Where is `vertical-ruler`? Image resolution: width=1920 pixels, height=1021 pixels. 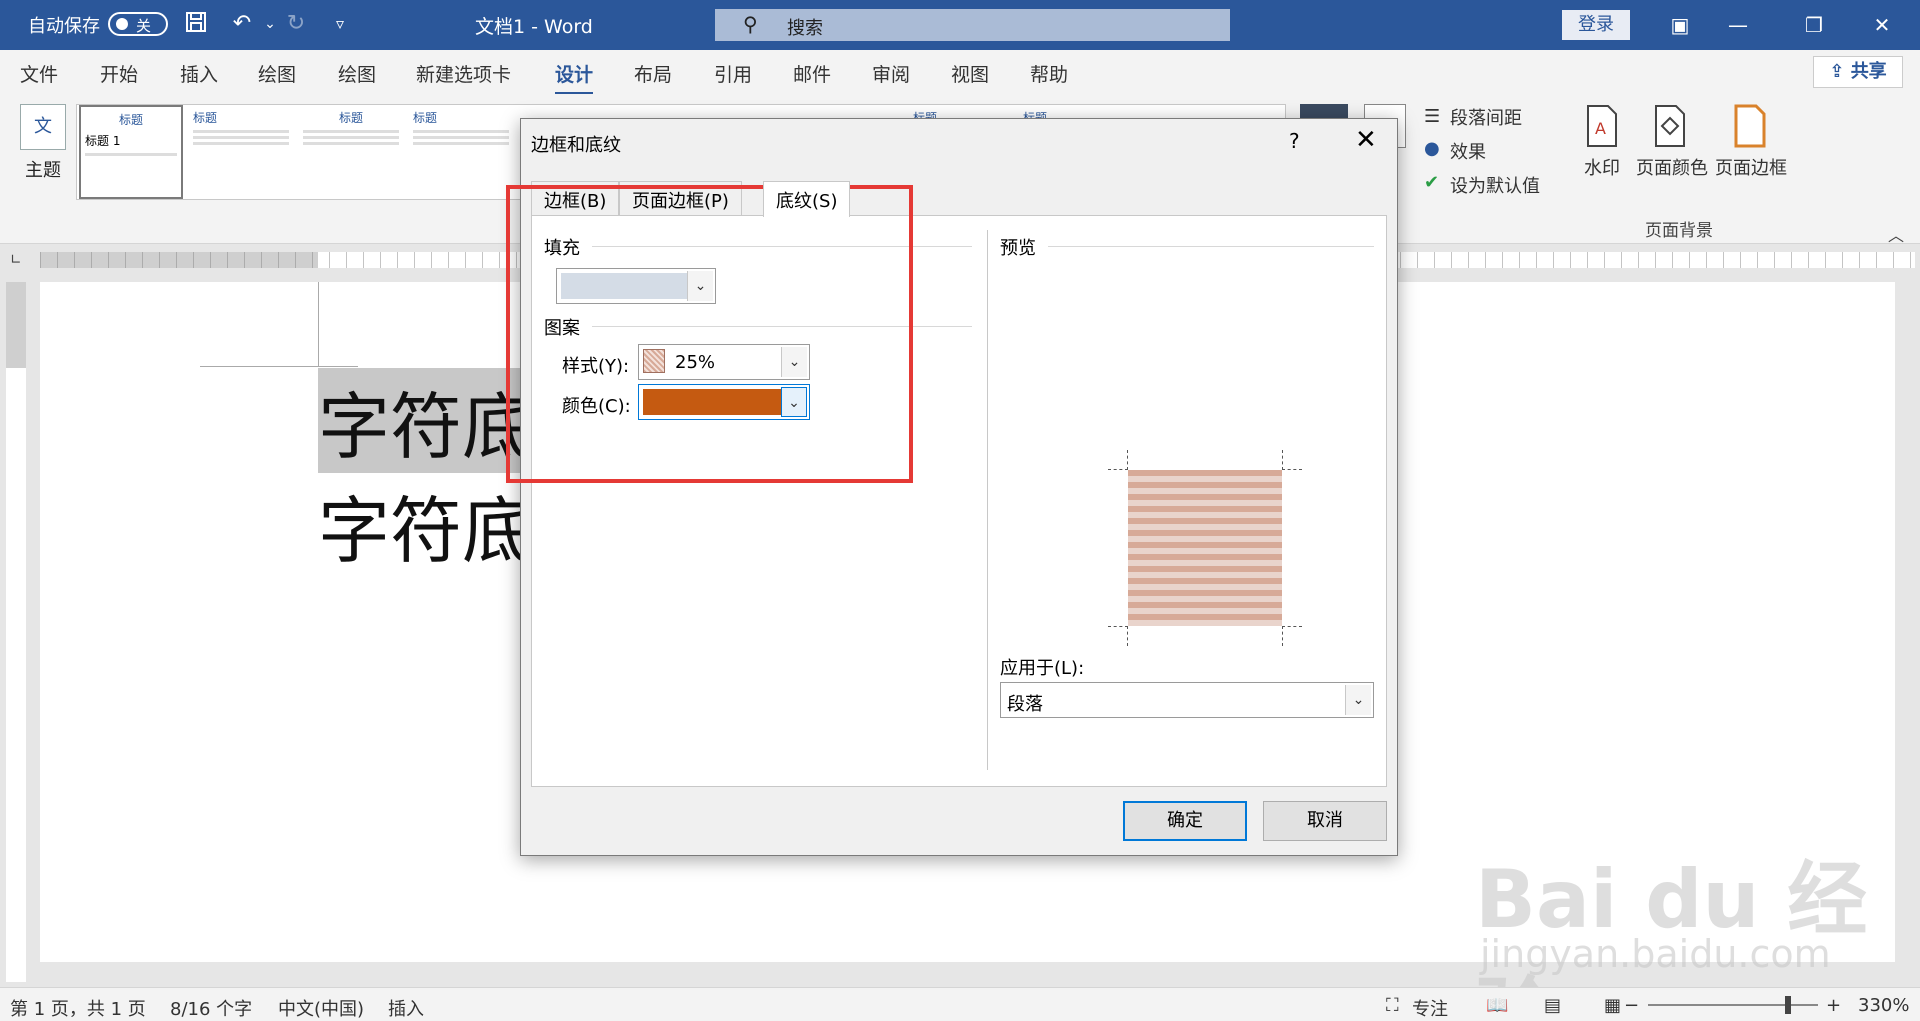
vertical-ruler is located at coordinates (16, 632).